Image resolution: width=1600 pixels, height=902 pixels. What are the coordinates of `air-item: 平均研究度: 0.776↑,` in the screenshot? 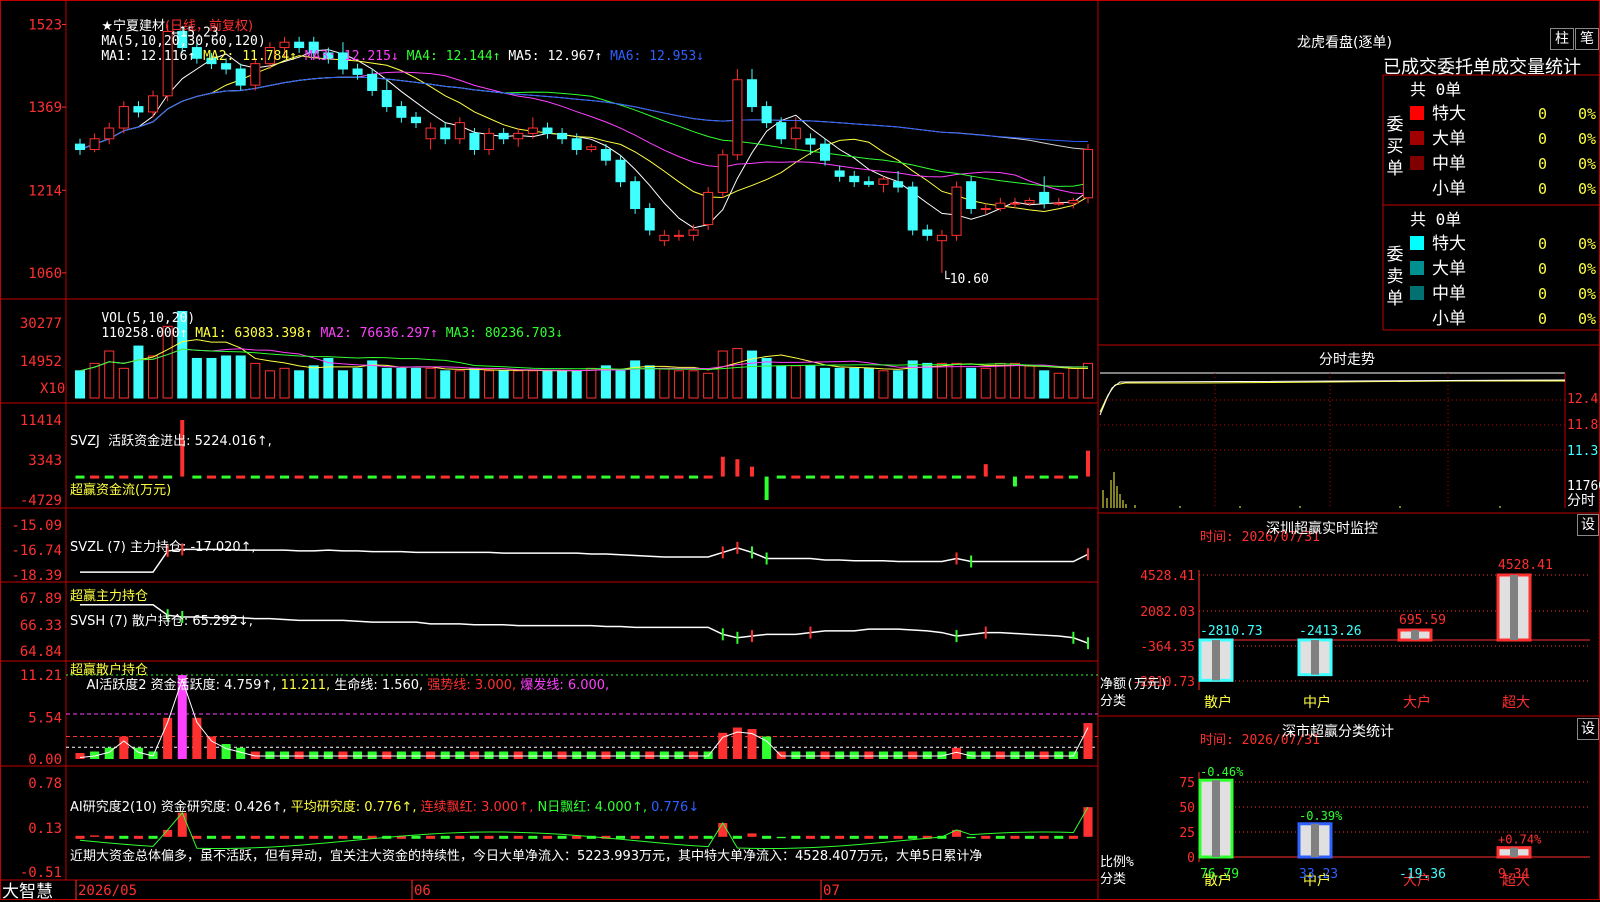 It's located at (355, 807).